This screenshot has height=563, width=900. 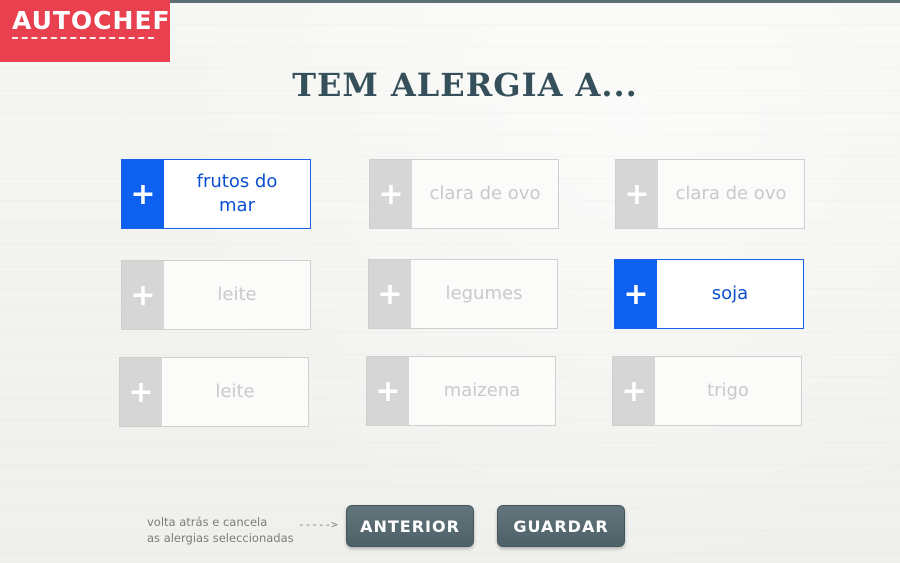 I want to click on back-hint-line-1: volta atrás e cancela, so click(x=207, y=522).